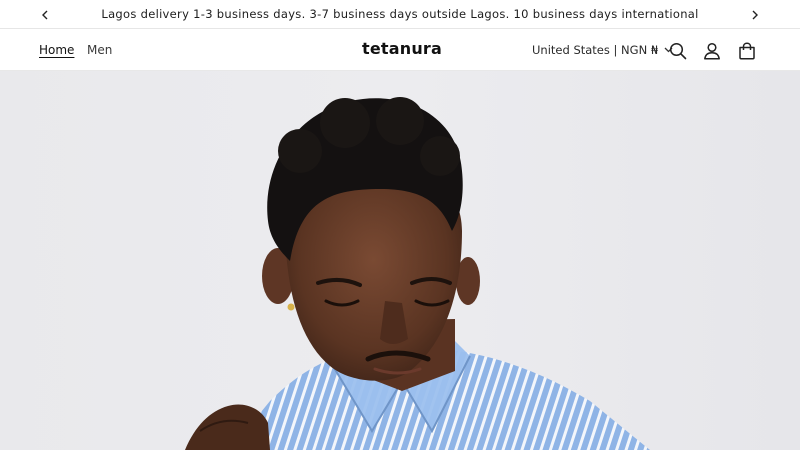  I want to click on account-button, so click(712, 51).